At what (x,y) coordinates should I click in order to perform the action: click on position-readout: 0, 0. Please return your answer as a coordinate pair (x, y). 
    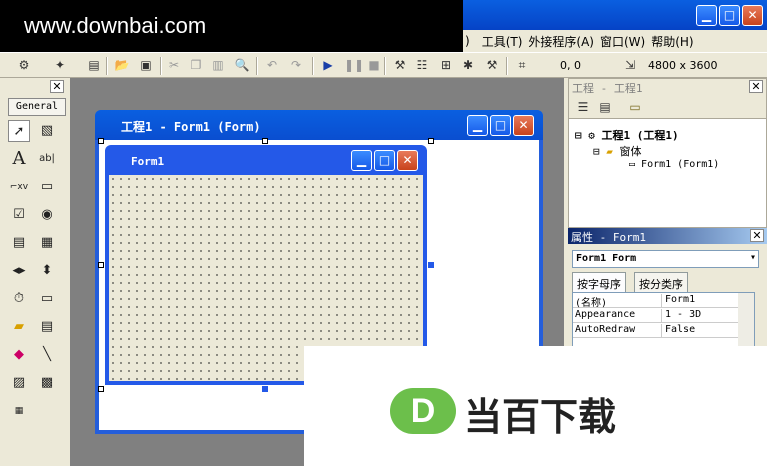
    Looking at the image, I should click on (570, 65).